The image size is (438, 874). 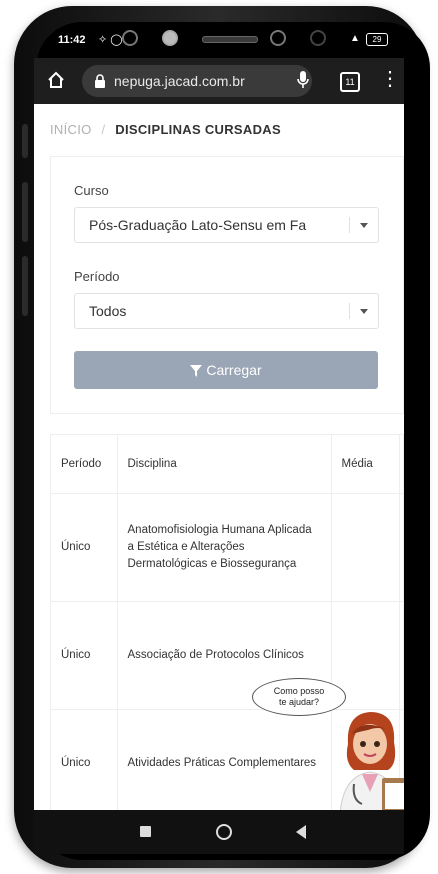 What do you see at coordinates (234, 370) in the screenshot?
I see `load-button-label: Carregar` at bounding box center [234, 370].